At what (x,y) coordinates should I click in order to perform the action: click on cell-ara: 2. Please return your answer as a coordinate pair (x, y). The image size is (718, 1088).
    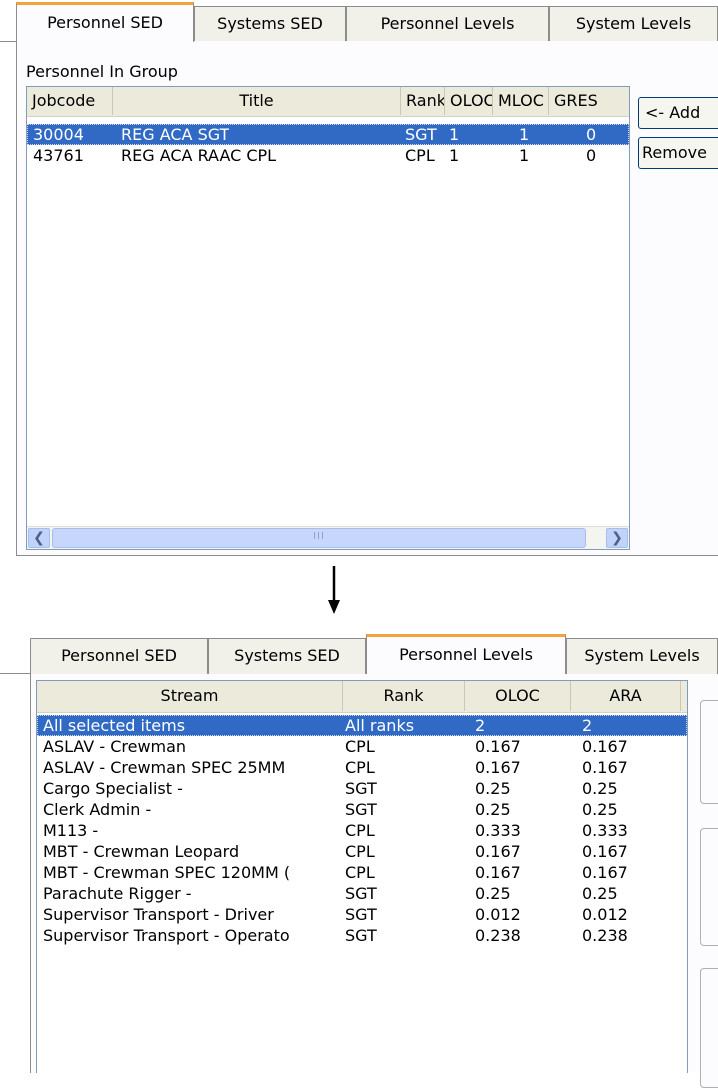
    Looking at the image, I should click on (587, 725).